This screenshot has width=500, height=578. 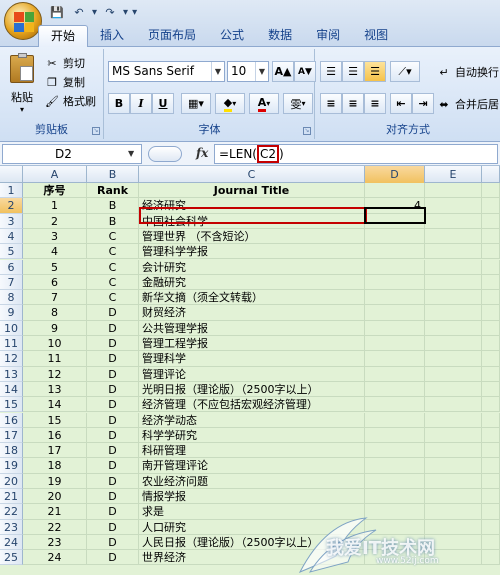 I want to click on cell-c: 科学学研究, so click(x=252, y=435).